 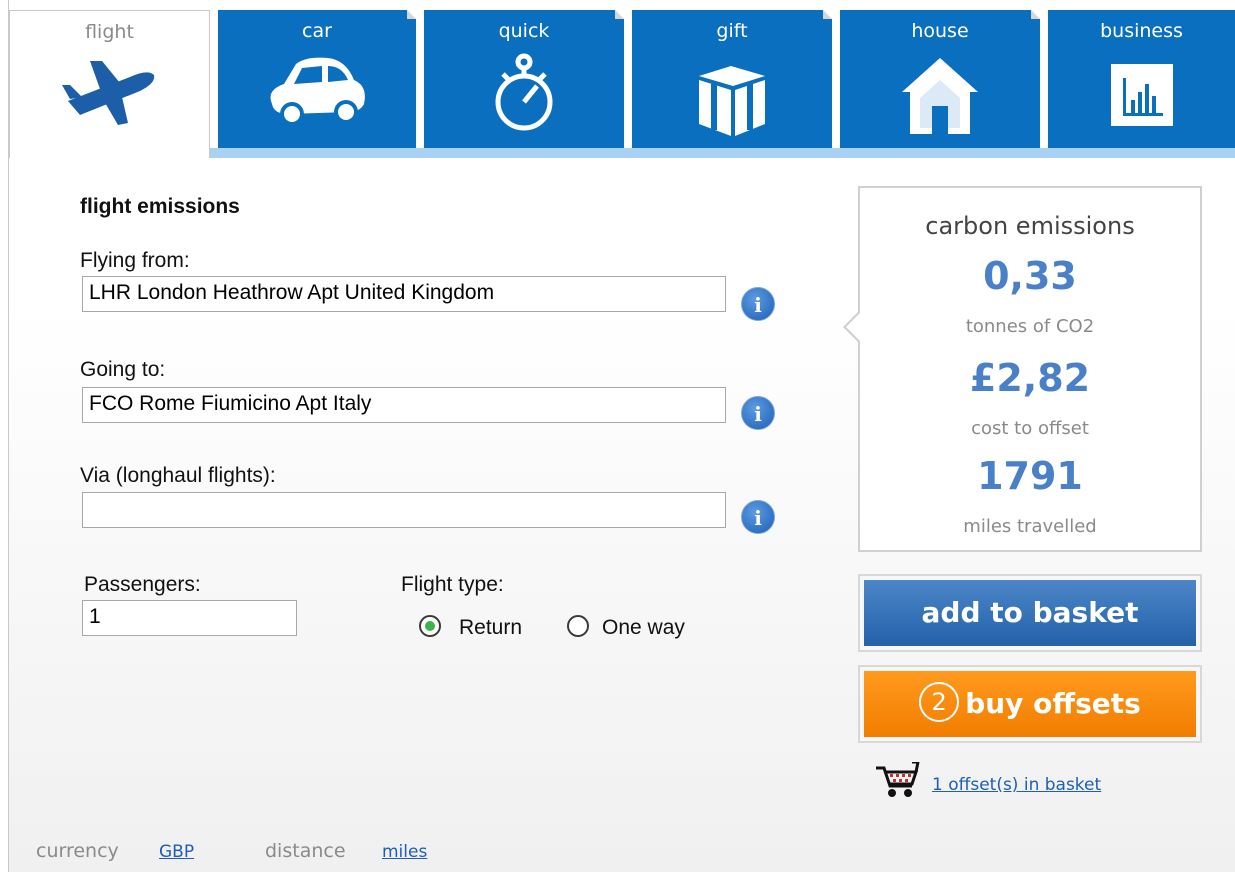 What do you see at coordinates (1141, 31) in the screenshot?
I see `tab-business-label: business` at bounding box center [1141, 31].